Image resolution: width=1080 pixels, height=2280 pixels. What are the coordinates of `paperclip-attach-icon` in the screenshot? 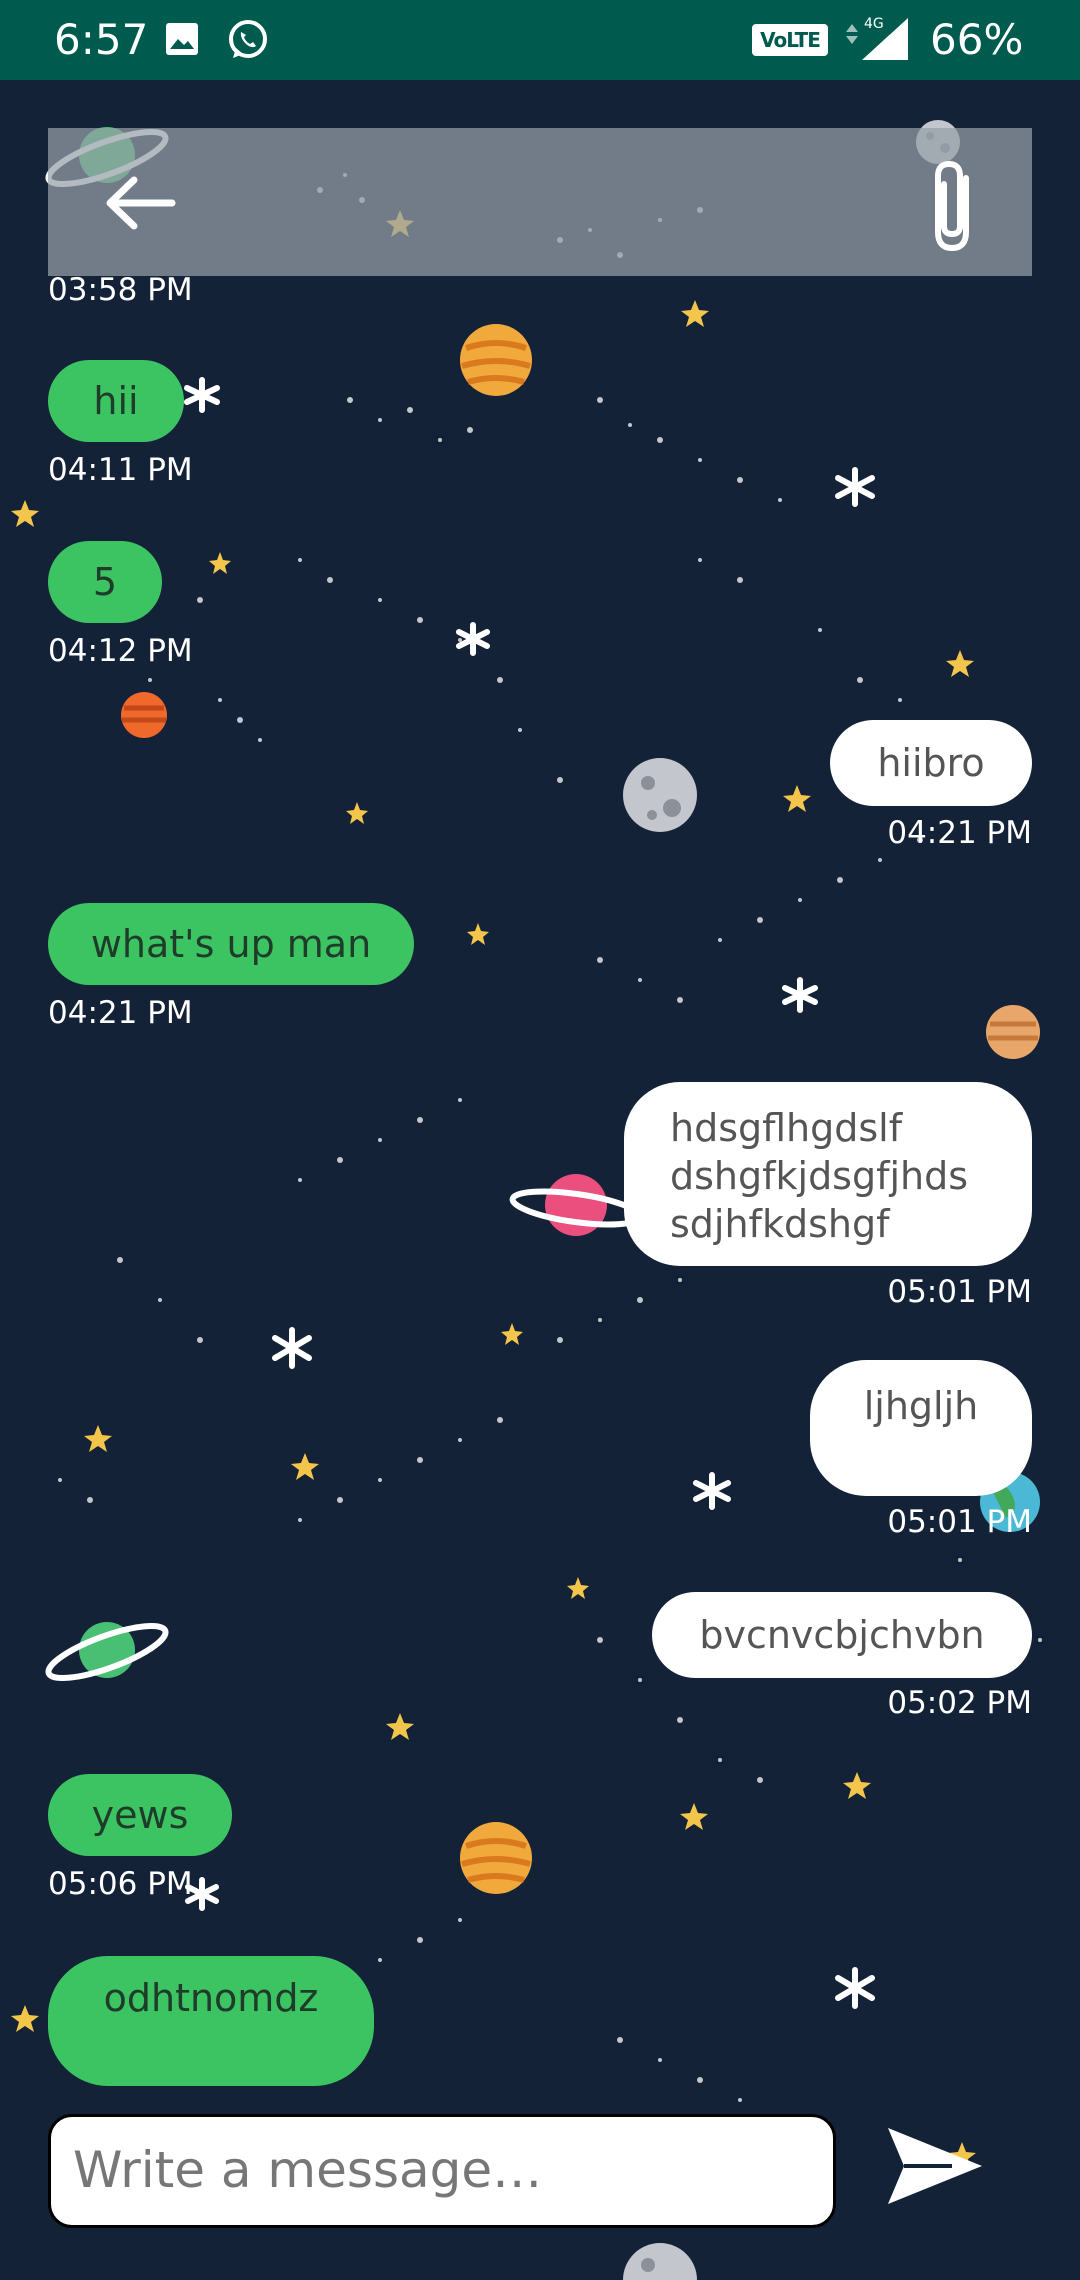 It's located at (954, 206).